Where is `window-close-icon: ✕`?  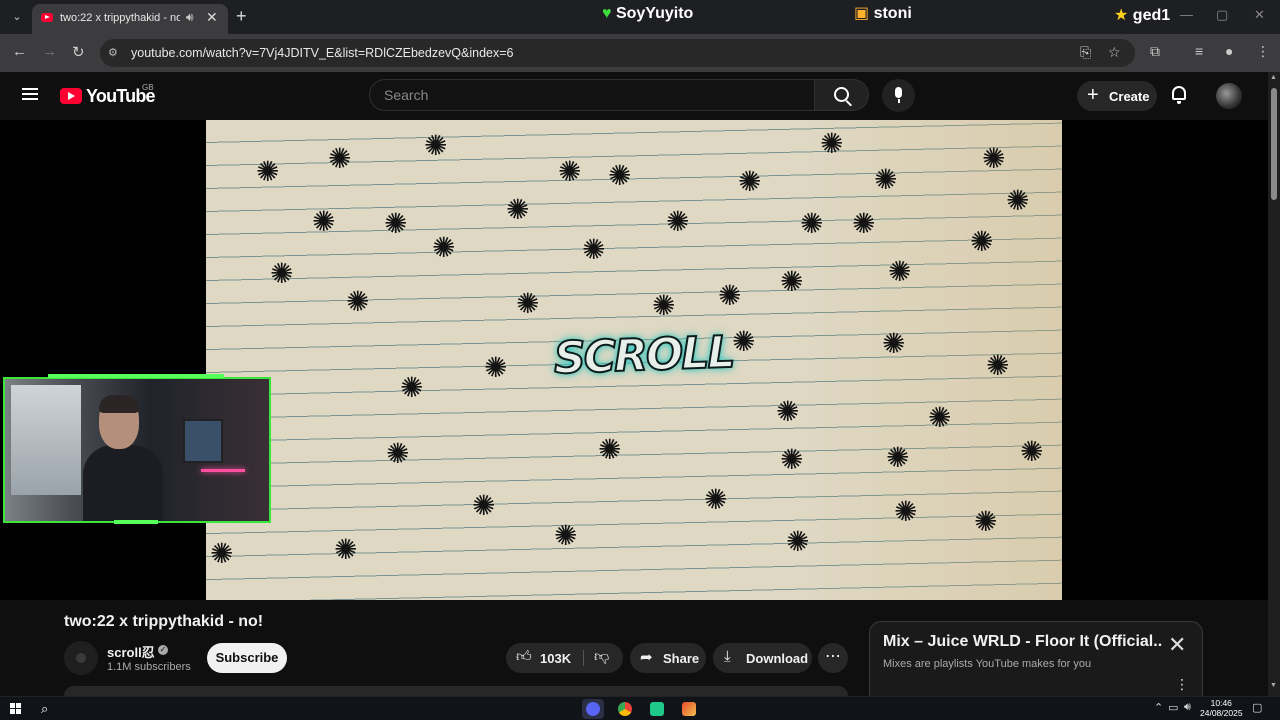
window-close-icon: ✕ is located at coordinates (1259, 15).